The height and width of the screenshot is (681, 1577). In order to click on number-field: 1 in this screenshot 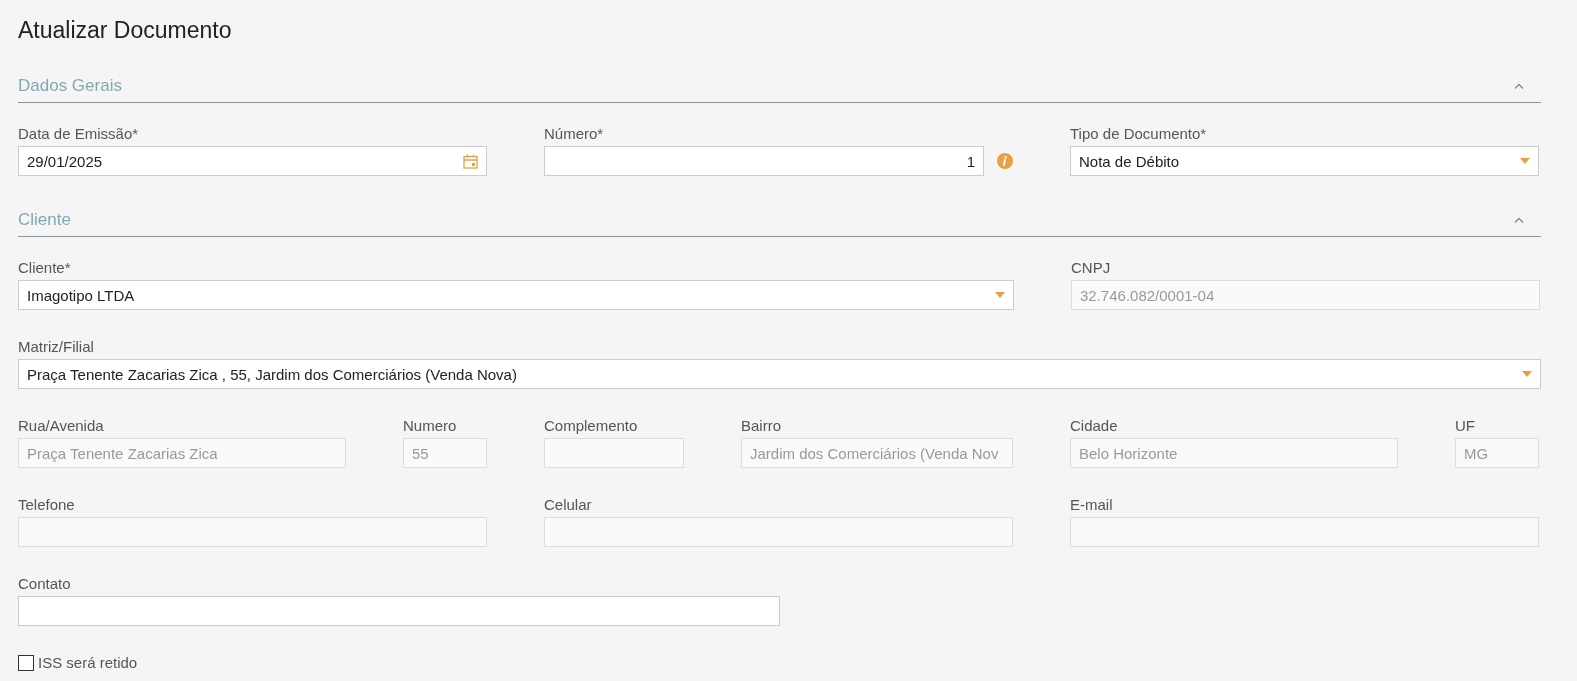, I will do `click(764, 161)`.